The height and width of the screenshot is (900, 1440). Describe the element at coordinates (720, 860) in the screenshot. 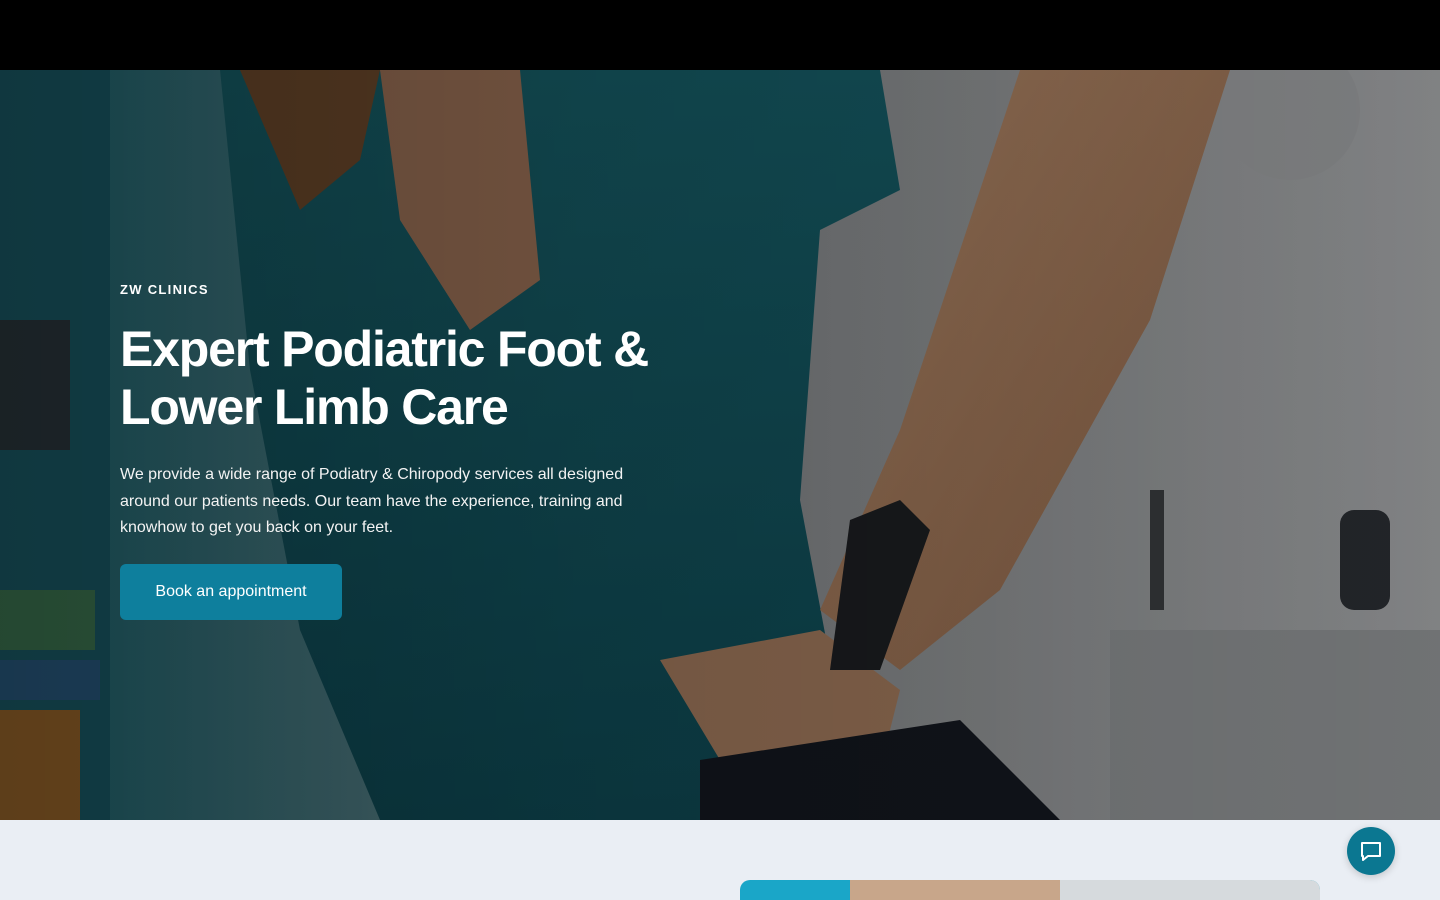

I see `next-section` at that location.